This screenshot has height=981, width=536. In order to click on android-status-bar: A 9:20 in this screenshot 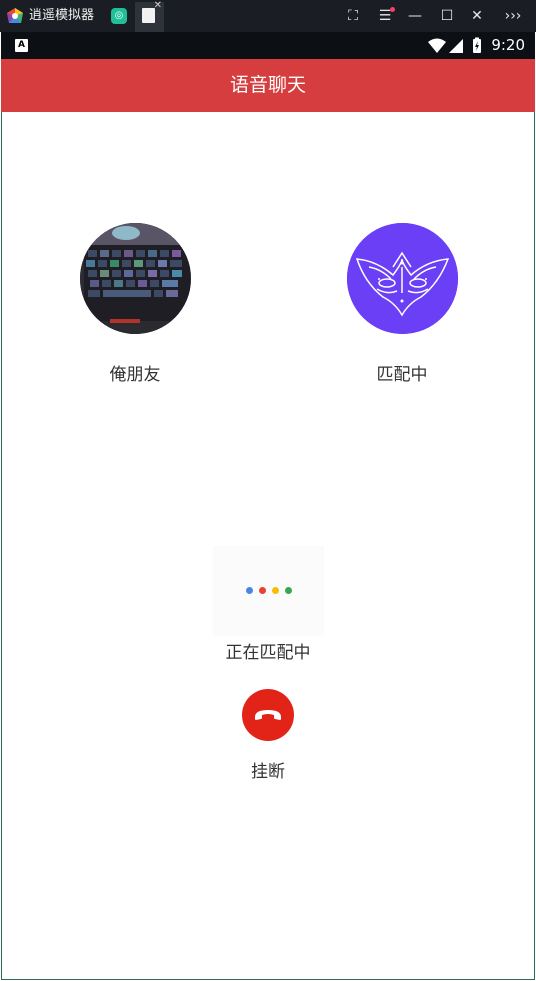, I will do `click(268, 45)`.